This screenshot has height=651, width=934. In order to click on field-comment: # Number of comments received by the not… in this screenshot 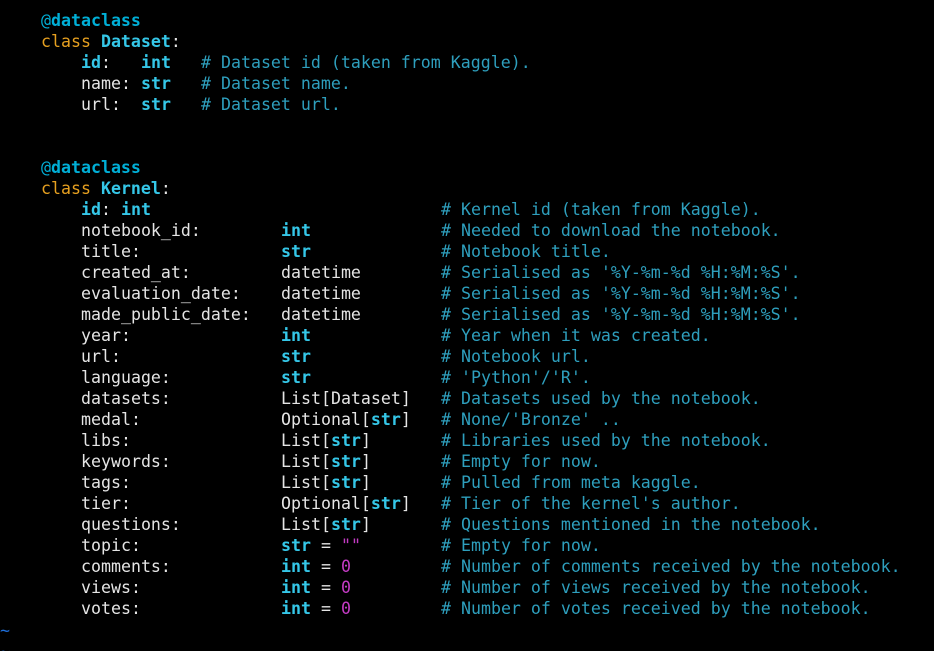, I will do `click(671, 566)`.